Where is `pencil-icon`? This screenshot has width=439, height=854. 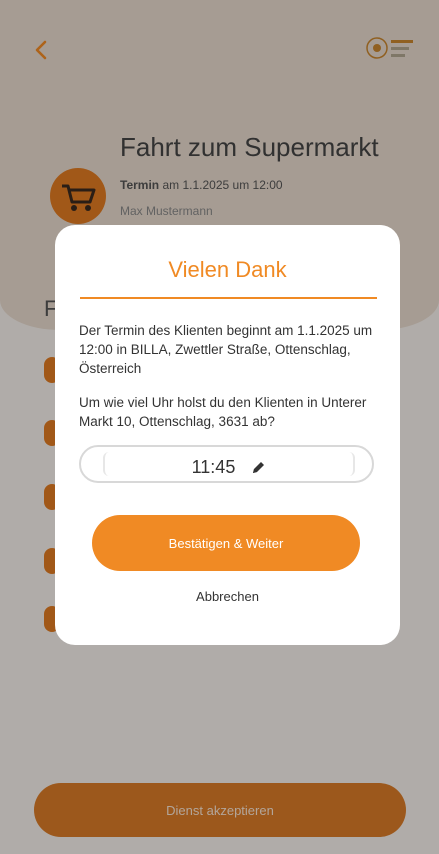
pencil-icon is located at coordinates (258, 468).